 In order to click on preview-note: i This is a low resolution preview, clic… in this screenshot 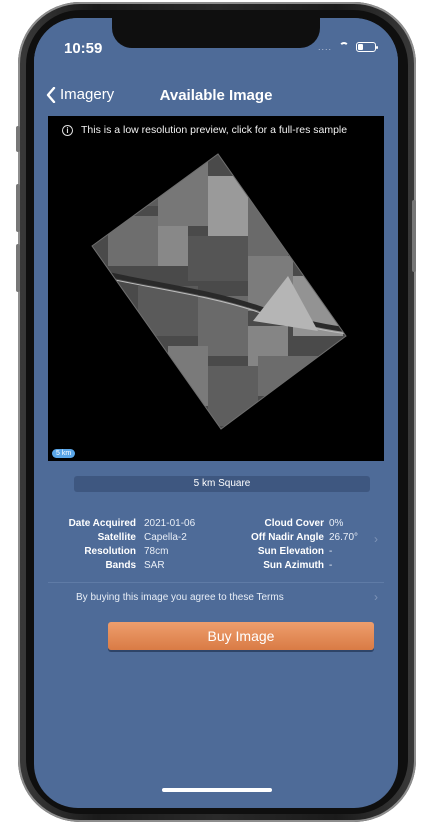, I will do `click(219, 130)`.